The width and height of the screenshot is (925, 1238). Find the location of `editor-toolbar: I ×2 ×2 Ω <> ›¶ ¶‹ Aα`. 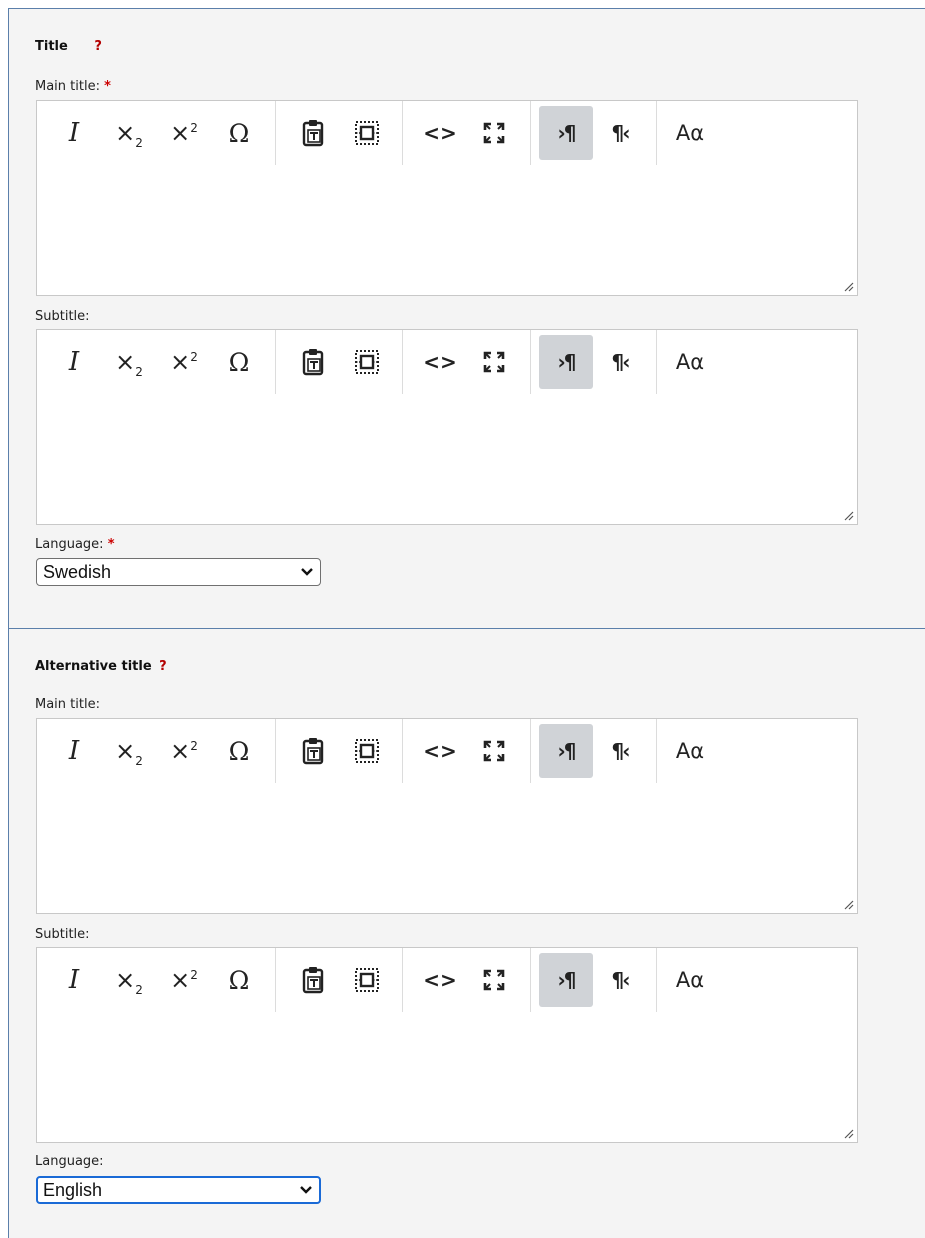

editor-toolbar: I ×2 ×2 Ω <> ›¶ ¶‹ Aα is located at coordinates (447, 751).